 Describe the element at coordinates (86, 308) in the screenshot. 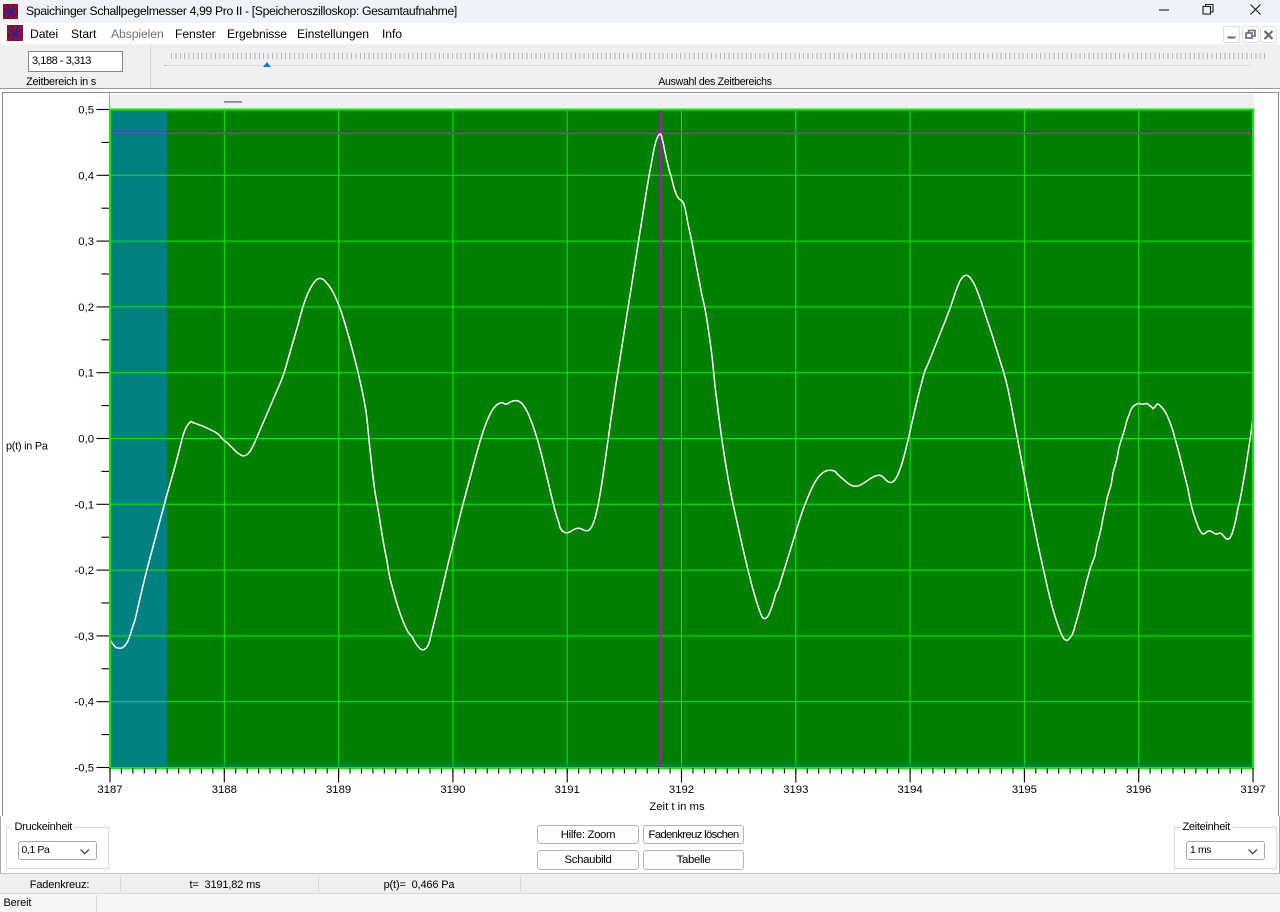

I see `svg-text: 0,2` at that location.